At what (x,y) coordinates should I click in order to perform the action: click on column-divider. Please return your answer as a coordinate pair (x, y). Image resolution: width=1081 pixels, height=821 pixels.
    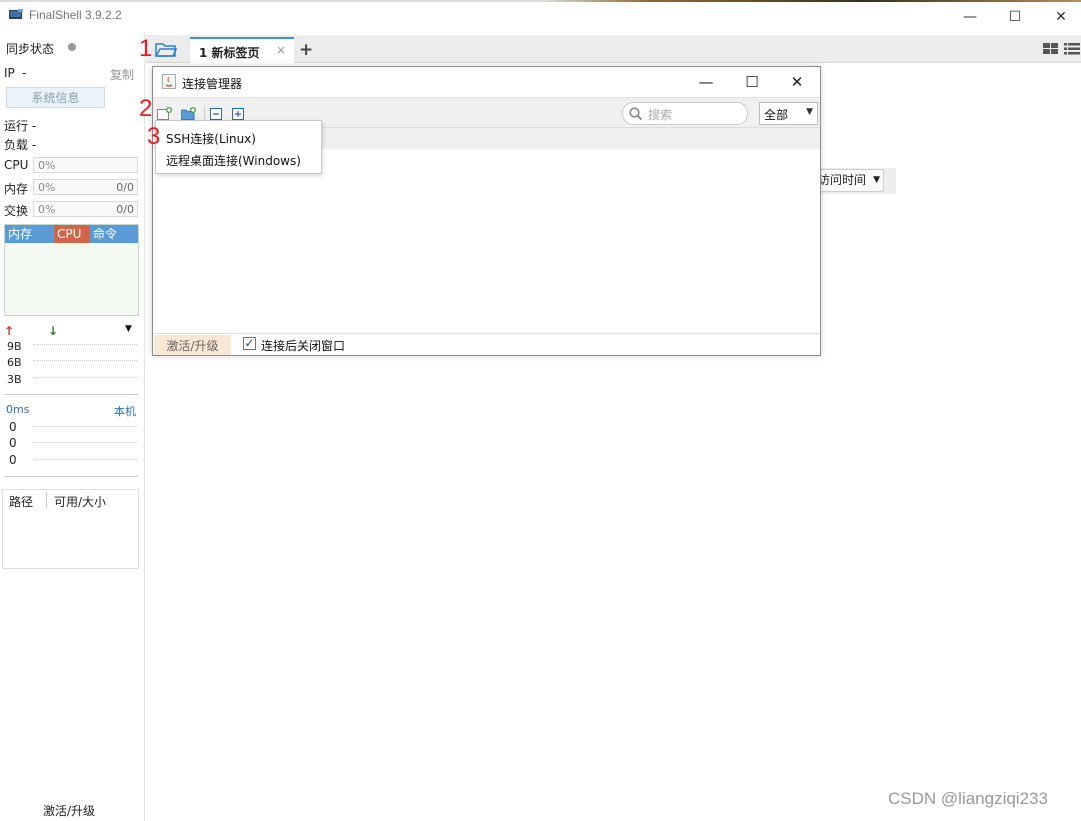
    Looking at the image, I should click on (46, 500).